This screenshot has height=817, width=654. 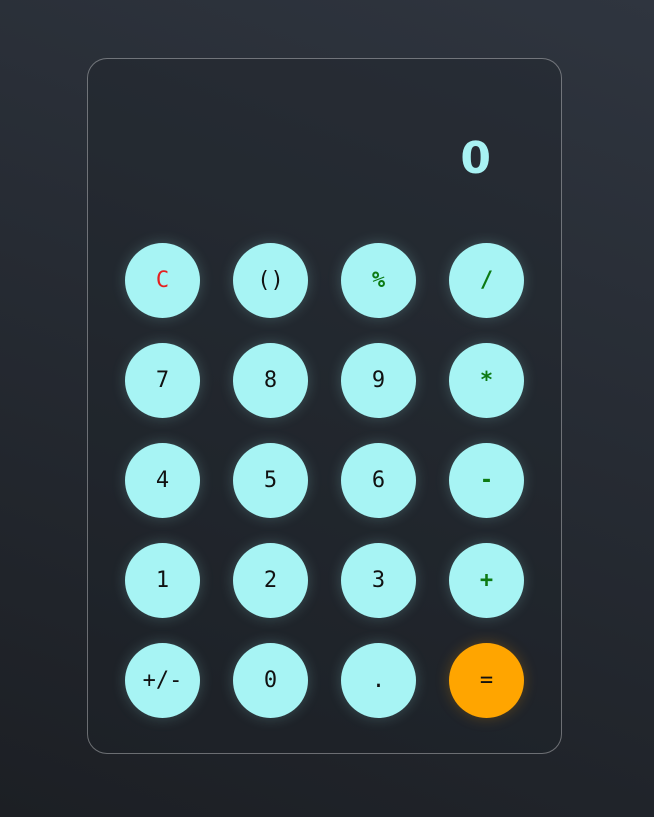 What do you see at coordinates (378, 280) in the screenshot?
I see `key-percent-button: %` at bounding box center [378, 280].